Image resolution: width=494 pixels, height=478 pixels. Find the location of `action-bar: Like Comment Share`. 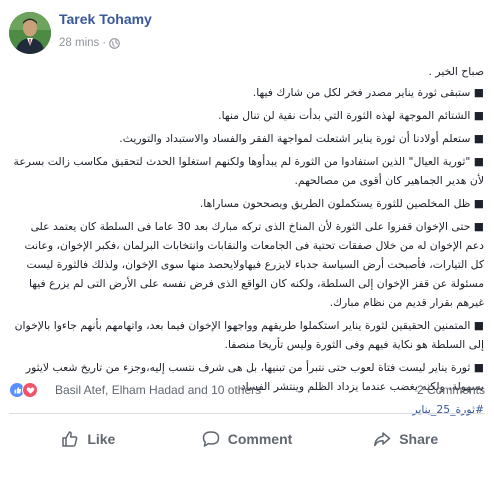

action-bar: Like Comment Share is located at coordinates (247, 439).